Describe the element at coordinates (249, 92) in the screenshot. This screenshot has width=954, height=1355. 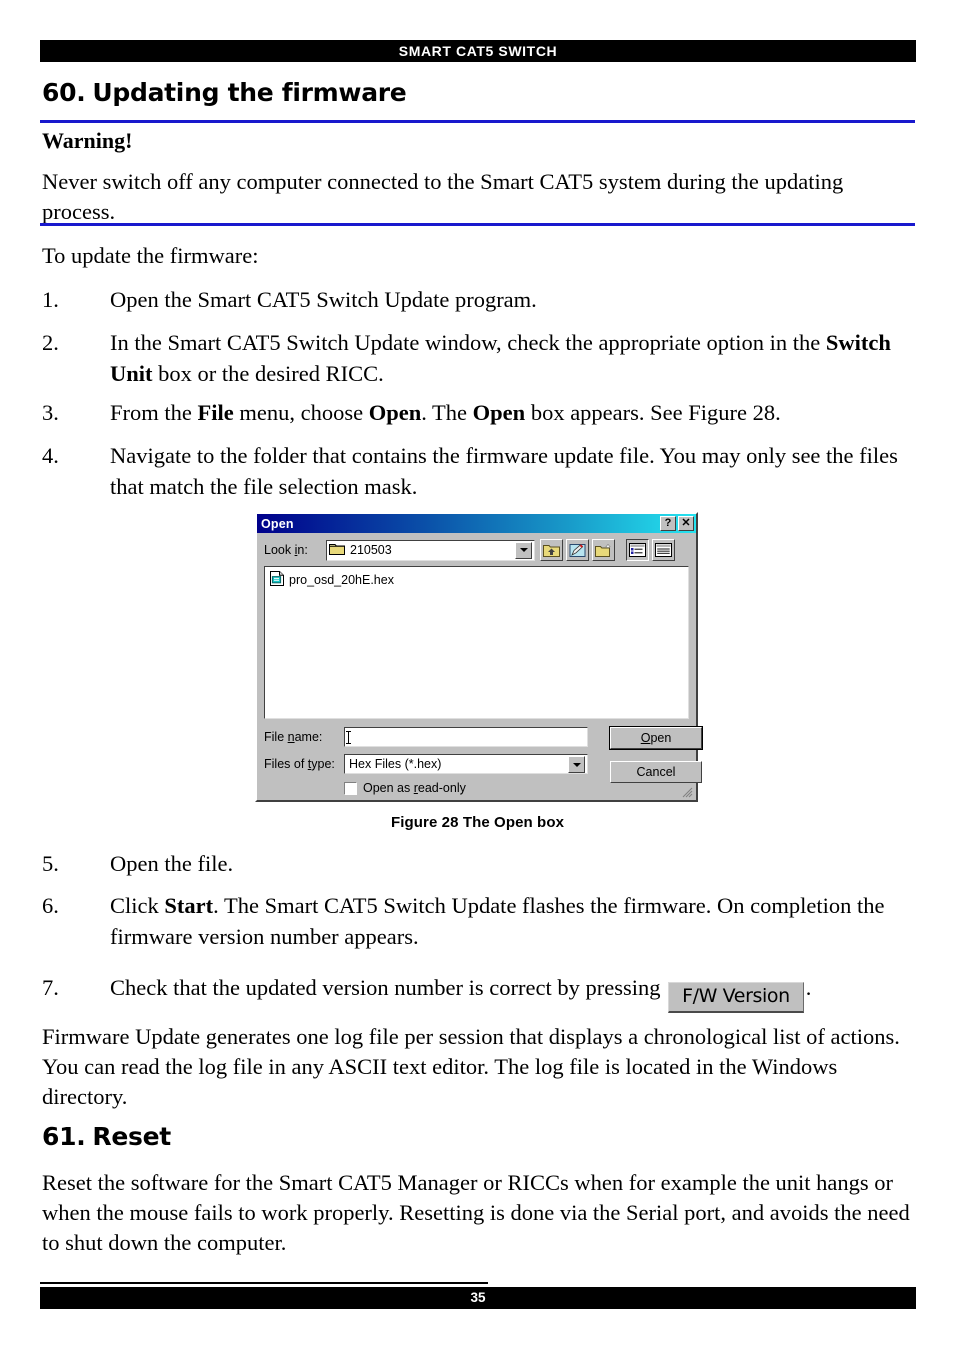
I see `section-title-60: Updating the firmware` at that location.